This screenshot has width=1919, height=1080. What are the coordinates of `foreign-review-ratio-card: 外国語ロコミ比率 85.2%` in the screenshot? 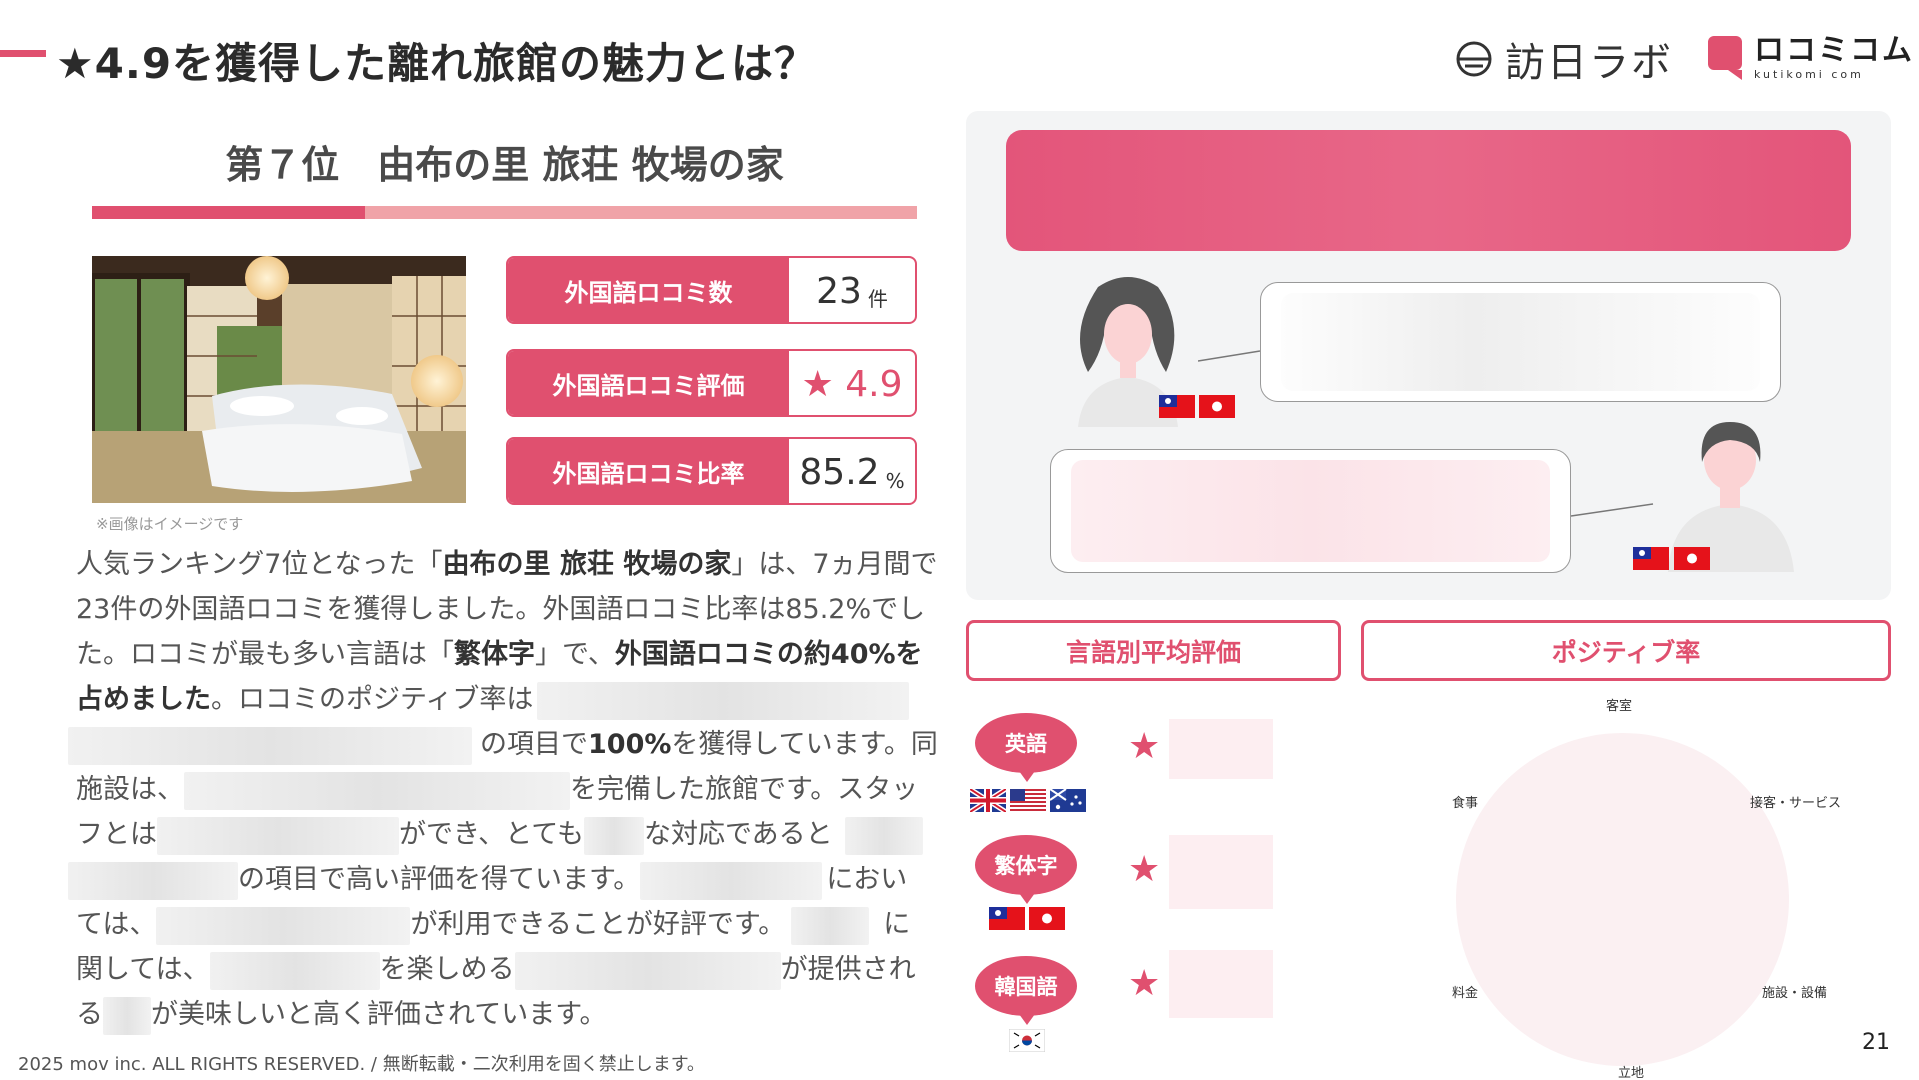 It's located at (711, 471).